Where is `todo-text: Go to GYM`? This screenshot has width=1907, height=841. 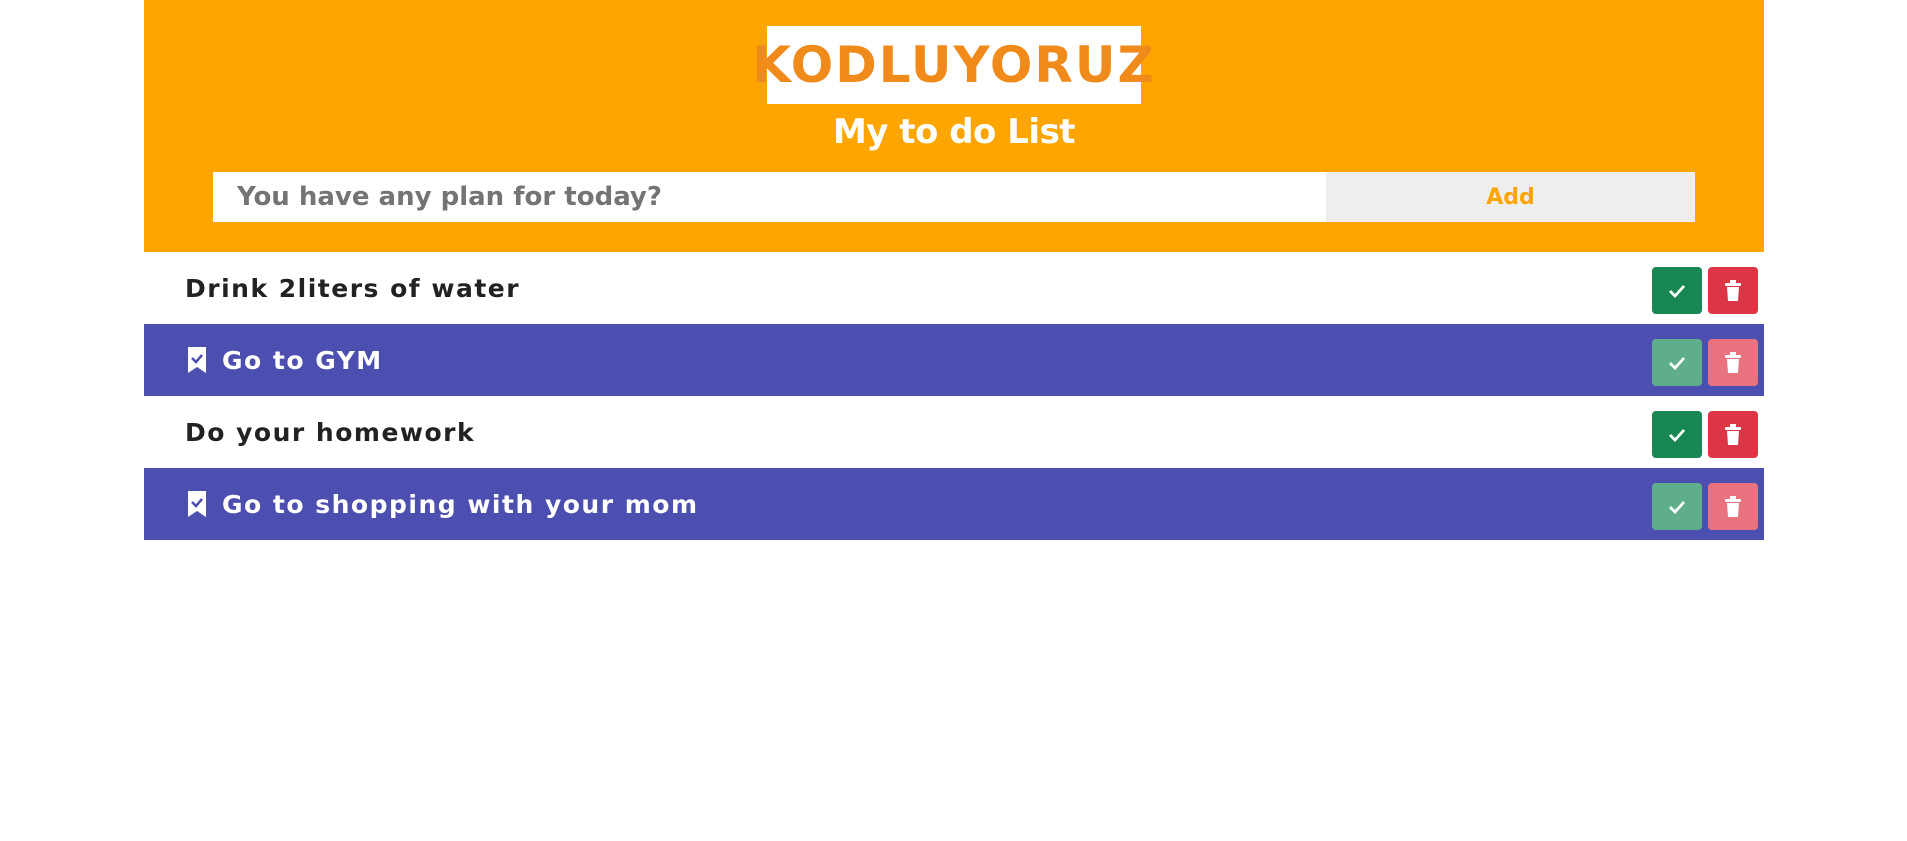 todo-text: Go to GYM is located at coordinates (302, 360).